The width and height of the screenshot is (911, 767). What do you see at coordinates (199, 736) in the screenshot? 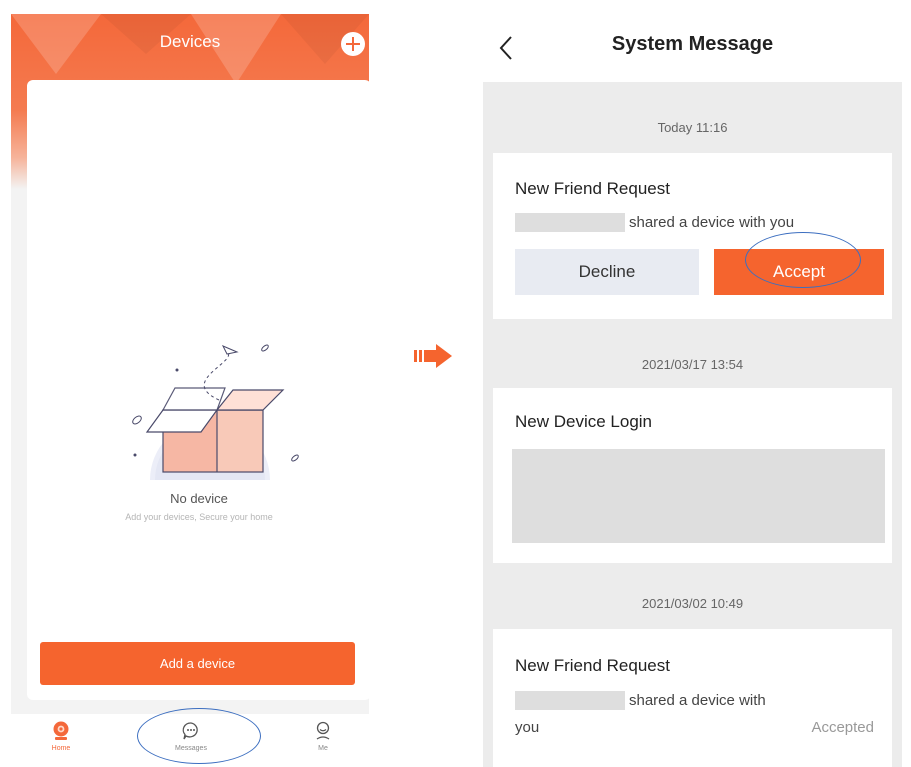
I see `messages-highlight-ring` at bounding box center [199, 736].